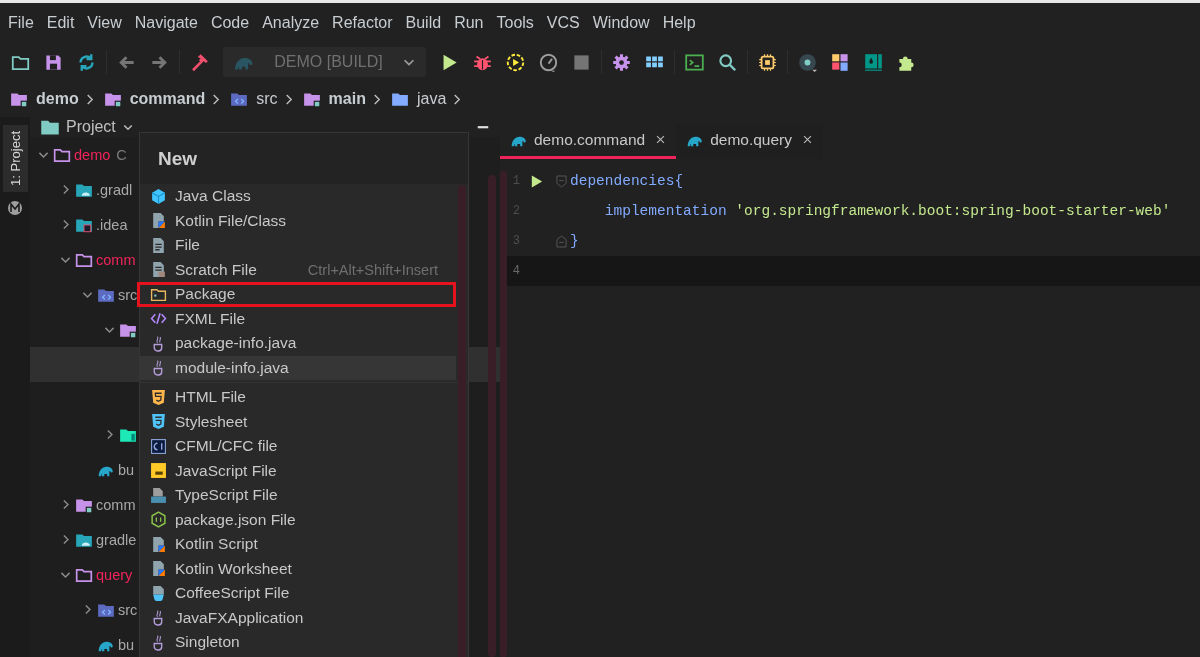 The image size is (1200, 657). What do you see at coordinates (574, 241) in the screenshot?
I see `code-line: }` at bounding box center [574, 241].